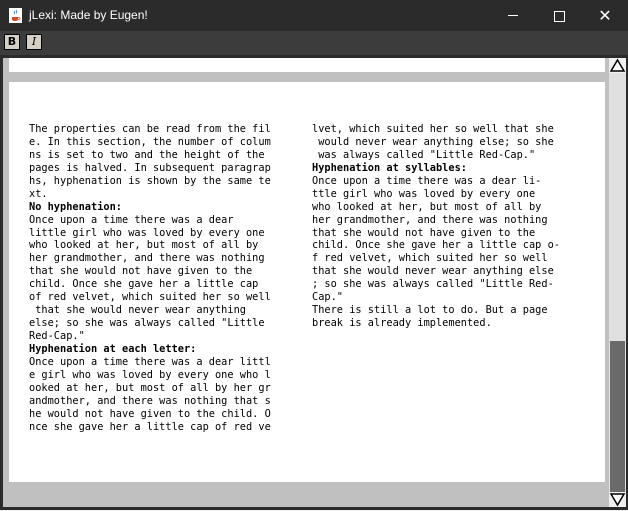 The height and width of the screenshot is (511, 628). I want to click on toolbar: B I, so click(314, 43).